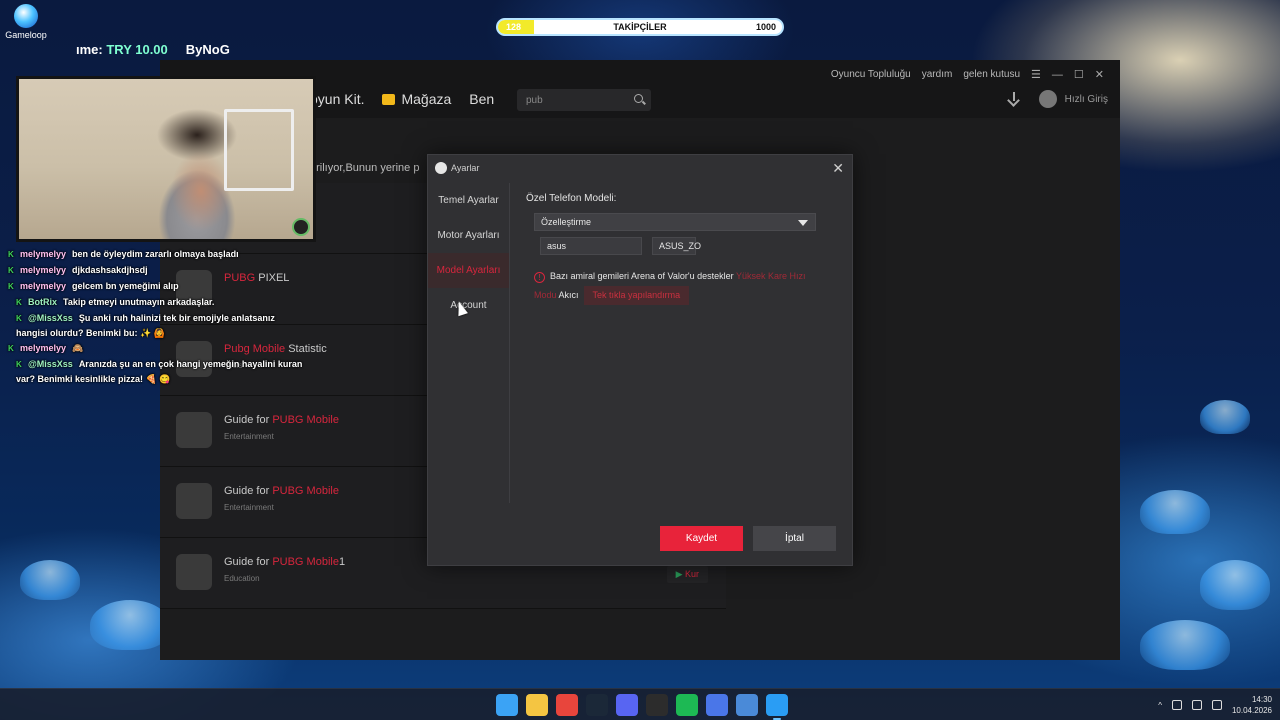 Image resolution: width=1280 pixels, height=720 pixels. I want to click on settings-tab: Account, so click(468, 305).